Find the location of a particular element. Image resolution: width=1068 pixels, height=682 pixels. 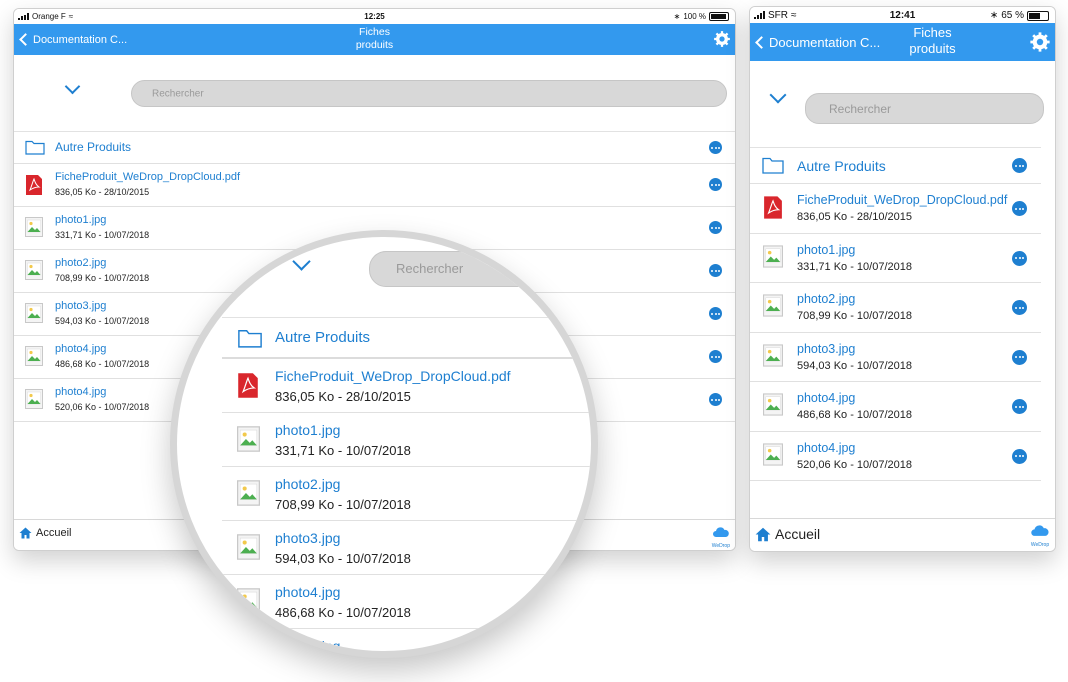

chevron-left-icon is located at coordinates (761, 42).